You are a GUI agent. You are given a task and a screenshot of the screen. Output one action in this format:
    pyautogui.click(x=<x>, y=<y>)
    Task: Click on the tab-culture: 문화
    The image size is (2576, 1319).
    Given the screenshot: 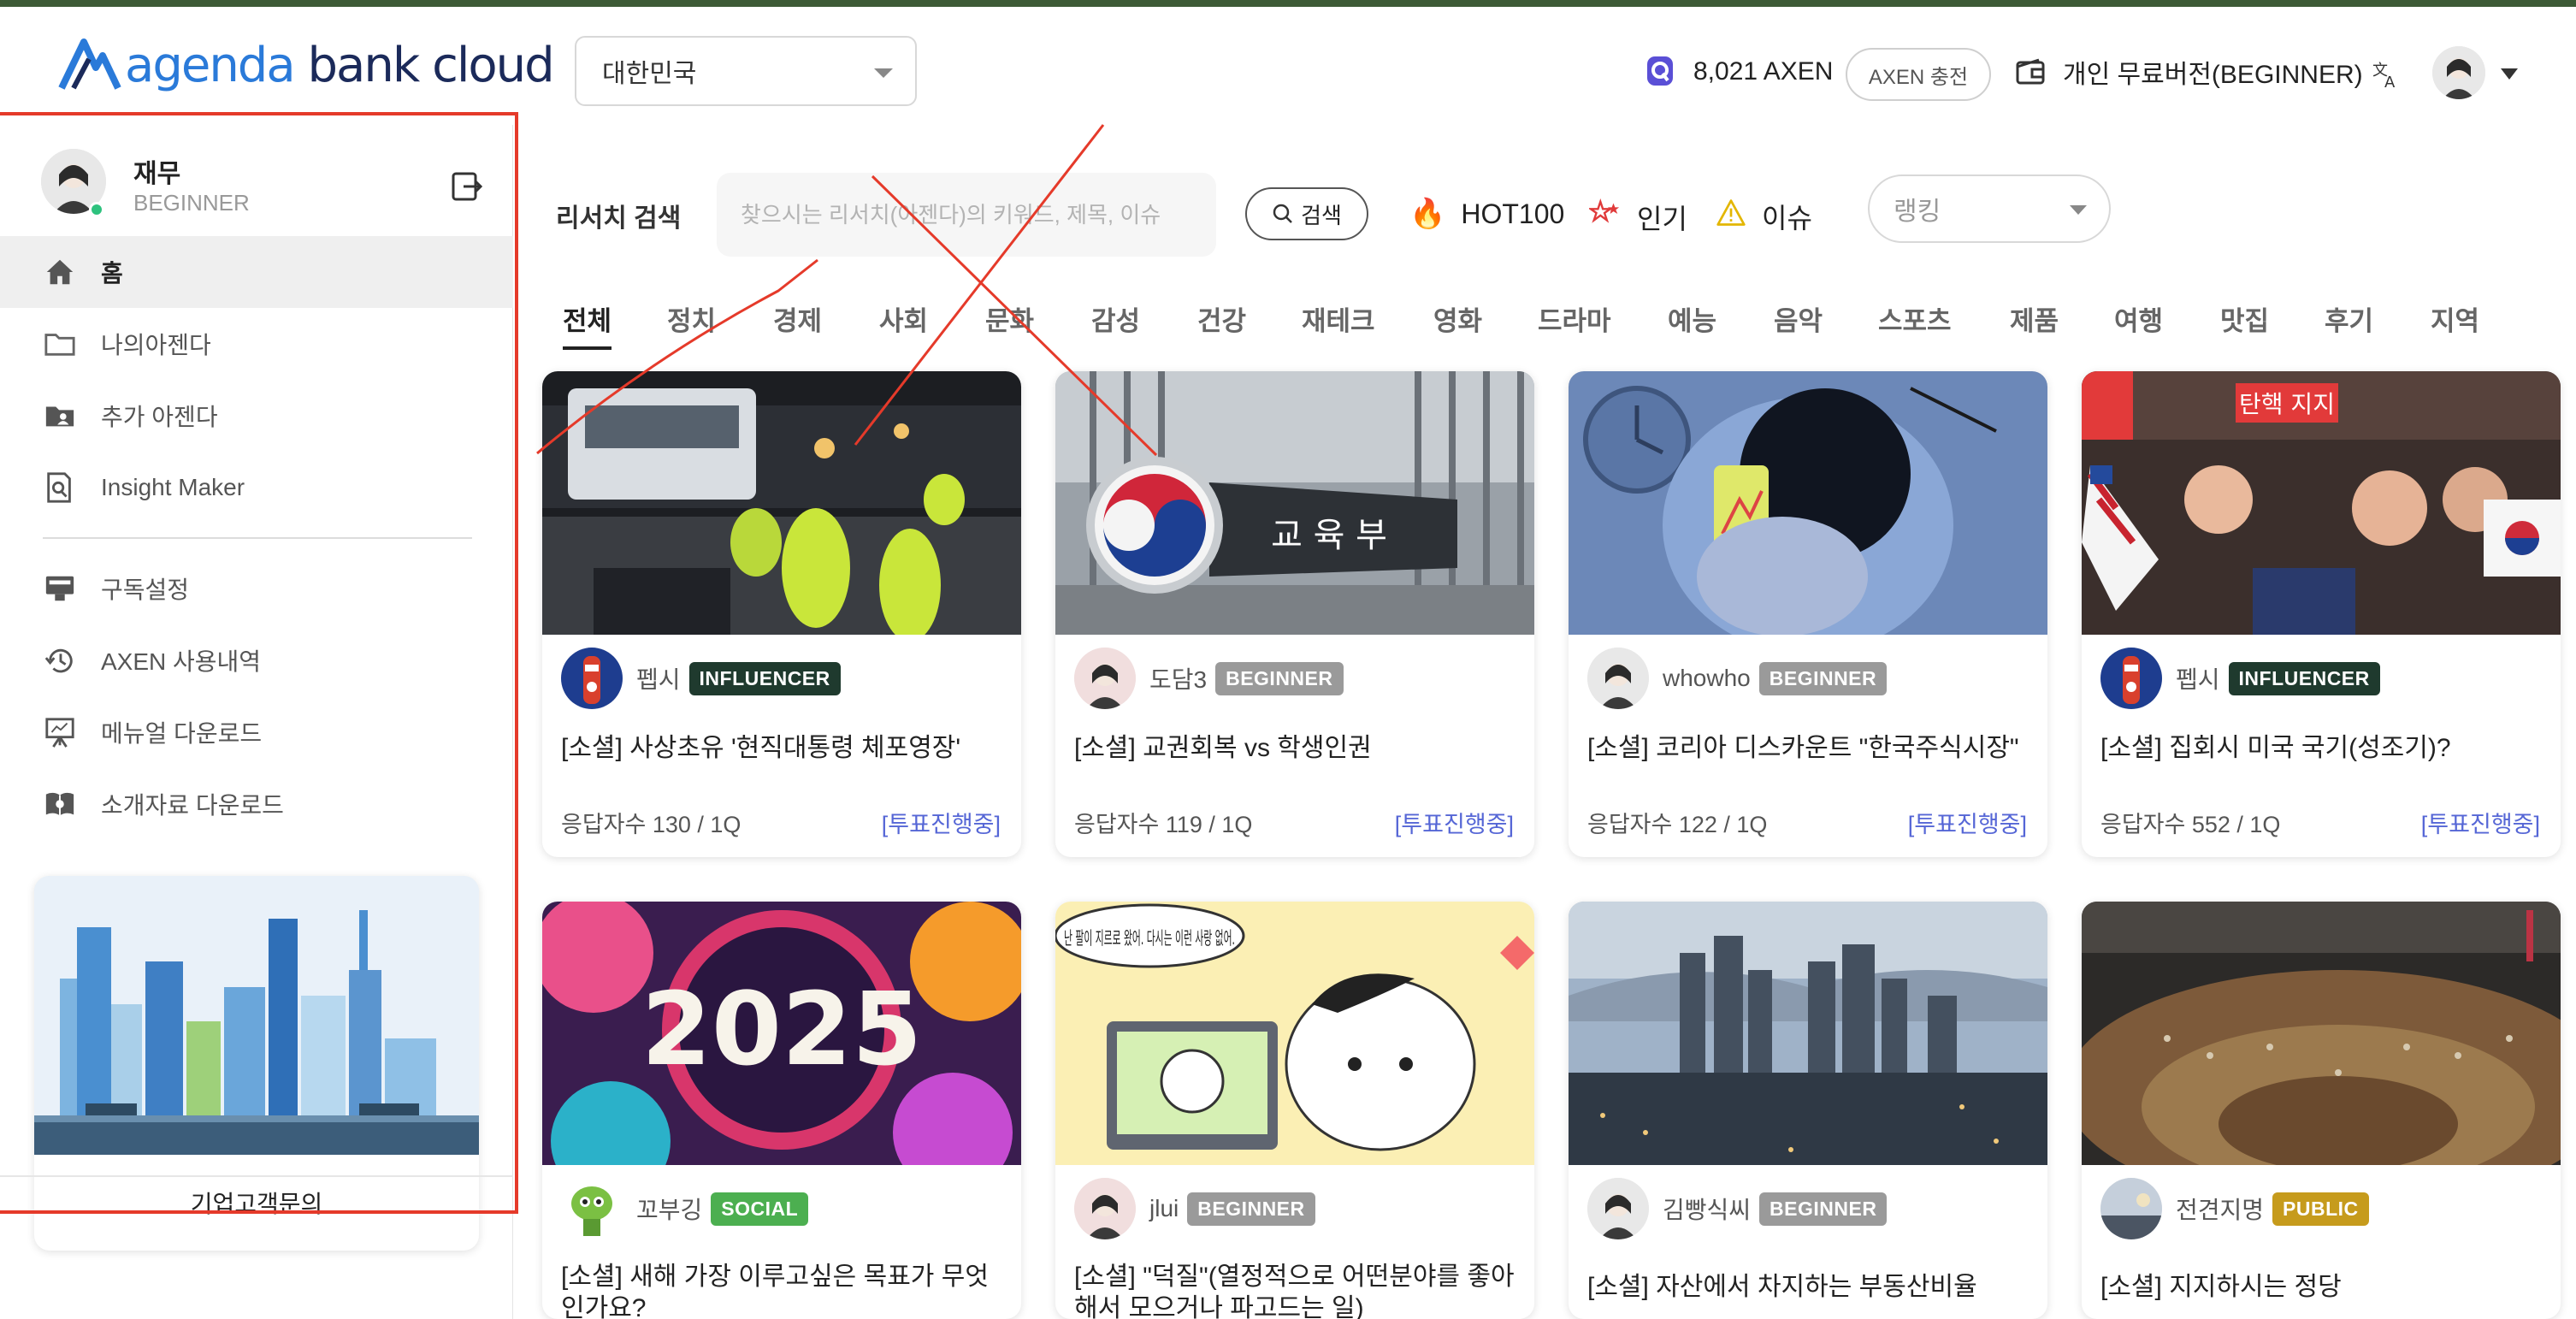 What is the action you would take?
    pyautogui.click(x=1009, y=318)
    